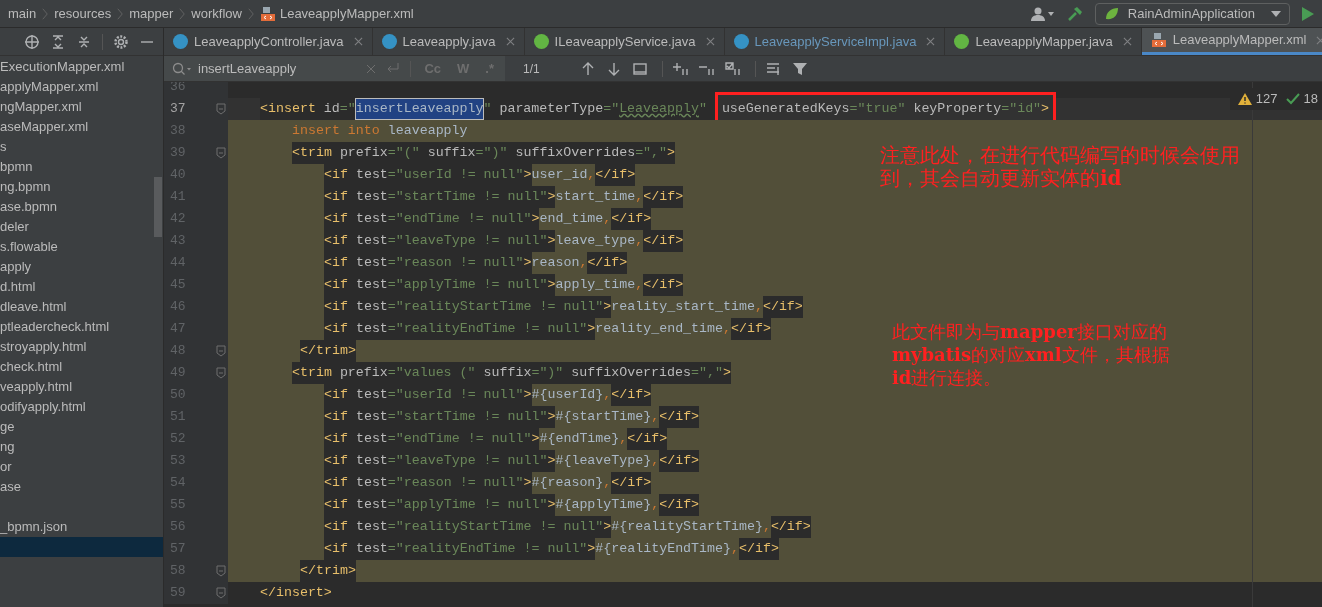  Describe the element at coordinates (639, 68) in the screenshot. I see `window-icon` at that location.